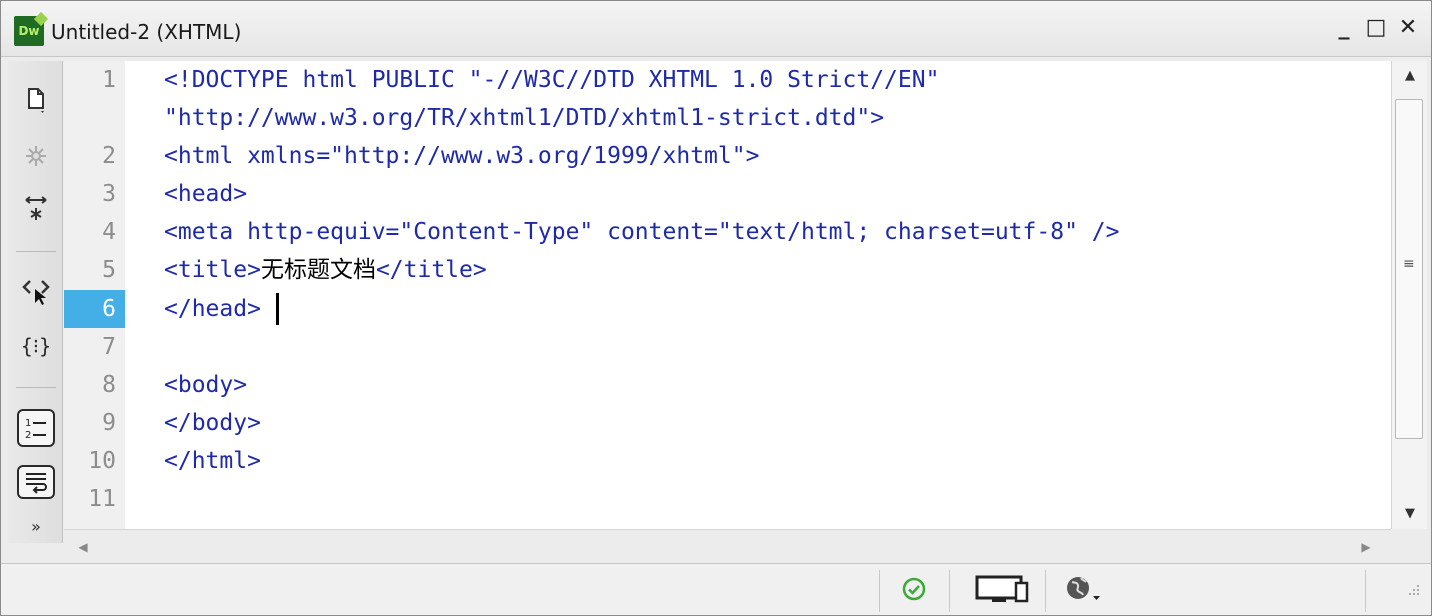 This screenshot has width=1432, height=616. I want to click on check-circle-icon, so click(914, 589).